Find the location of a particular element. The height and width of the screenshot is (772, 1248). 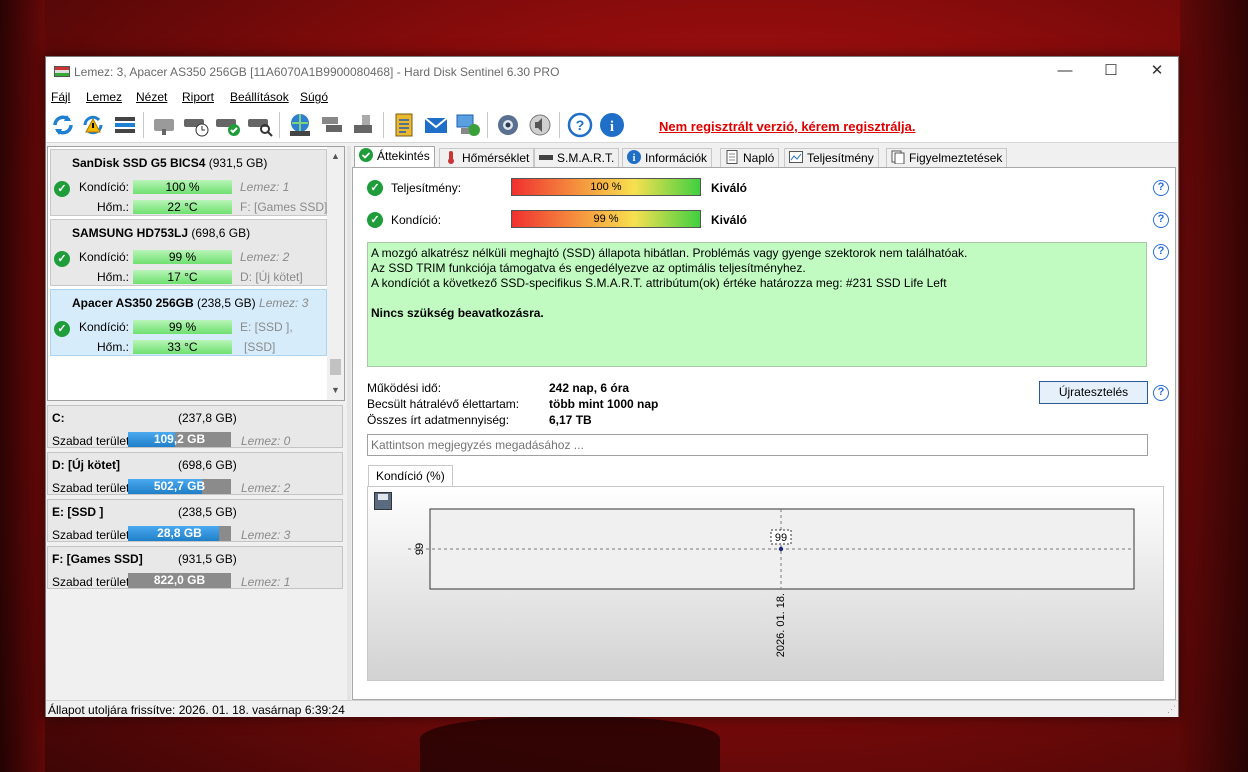

tab-label: Hőmérséklet is located at coordinates (496, 158).